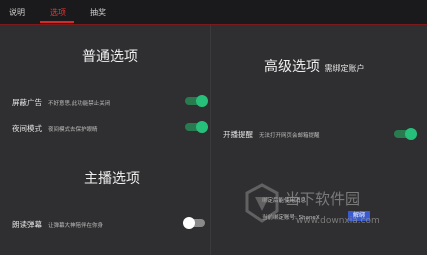 The height and width of the screenshot is (255, 427). Describe the element at coordinates (27, 224) in the screenshot. I see `read-danmaku-label: 朗读弹幕` at that location.